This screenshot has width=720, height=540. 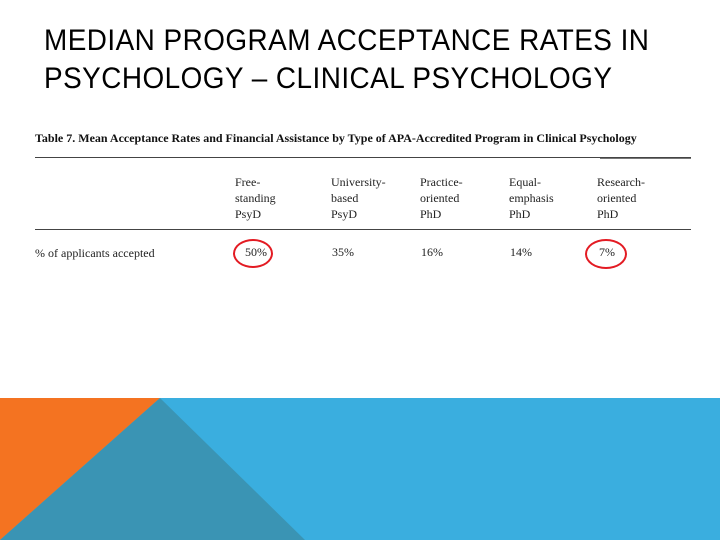 I want to click on column-header-line: standing, so click(x=255, y=198).